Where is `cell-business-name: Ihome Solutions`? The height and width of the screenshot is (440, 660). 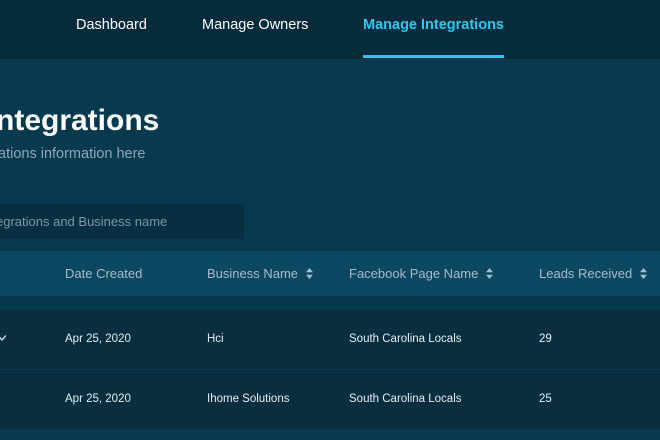 cell-business-name: Ihome Solutions is located at coordinates (248, 399).